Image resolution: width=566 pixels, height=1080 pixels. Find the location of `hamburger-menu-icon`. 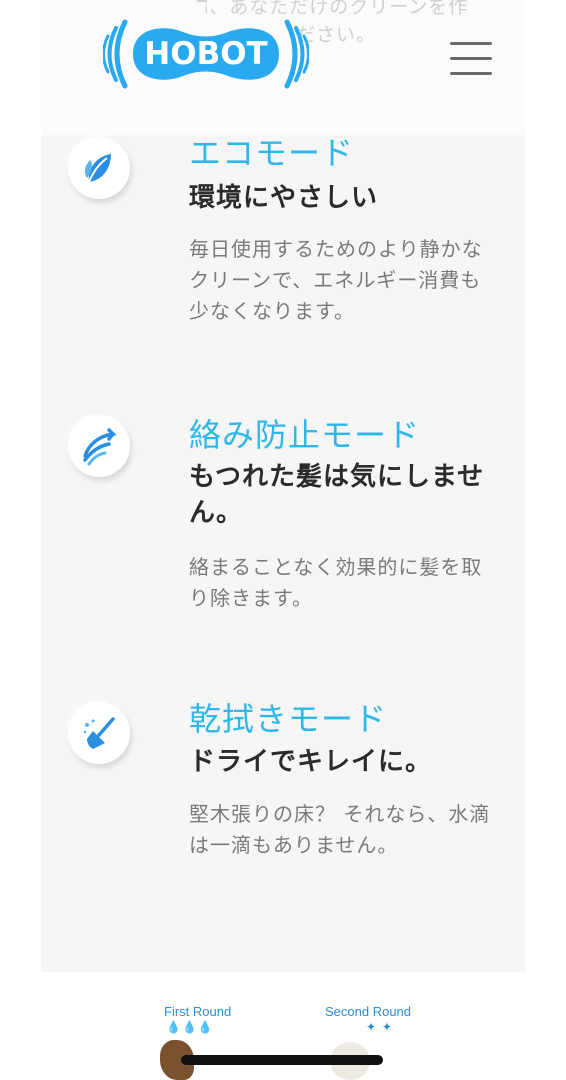

hamburger-menu-icon is located at coordinates (471, 59).